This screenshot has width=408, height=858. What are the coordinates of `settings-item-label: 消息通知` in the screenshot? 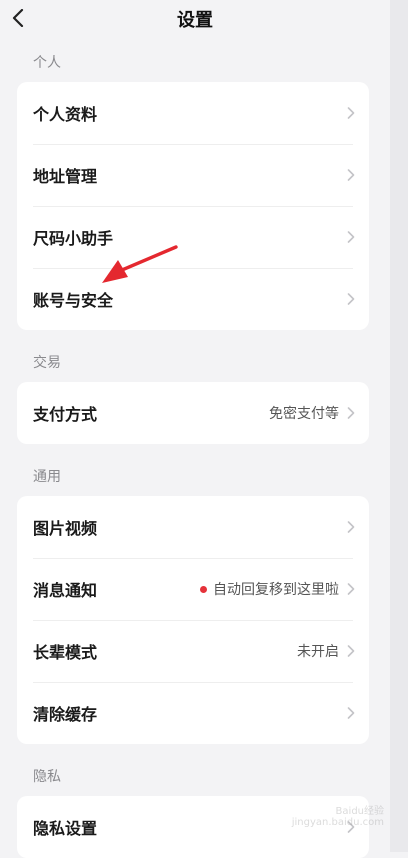 It's located at (65, 590).